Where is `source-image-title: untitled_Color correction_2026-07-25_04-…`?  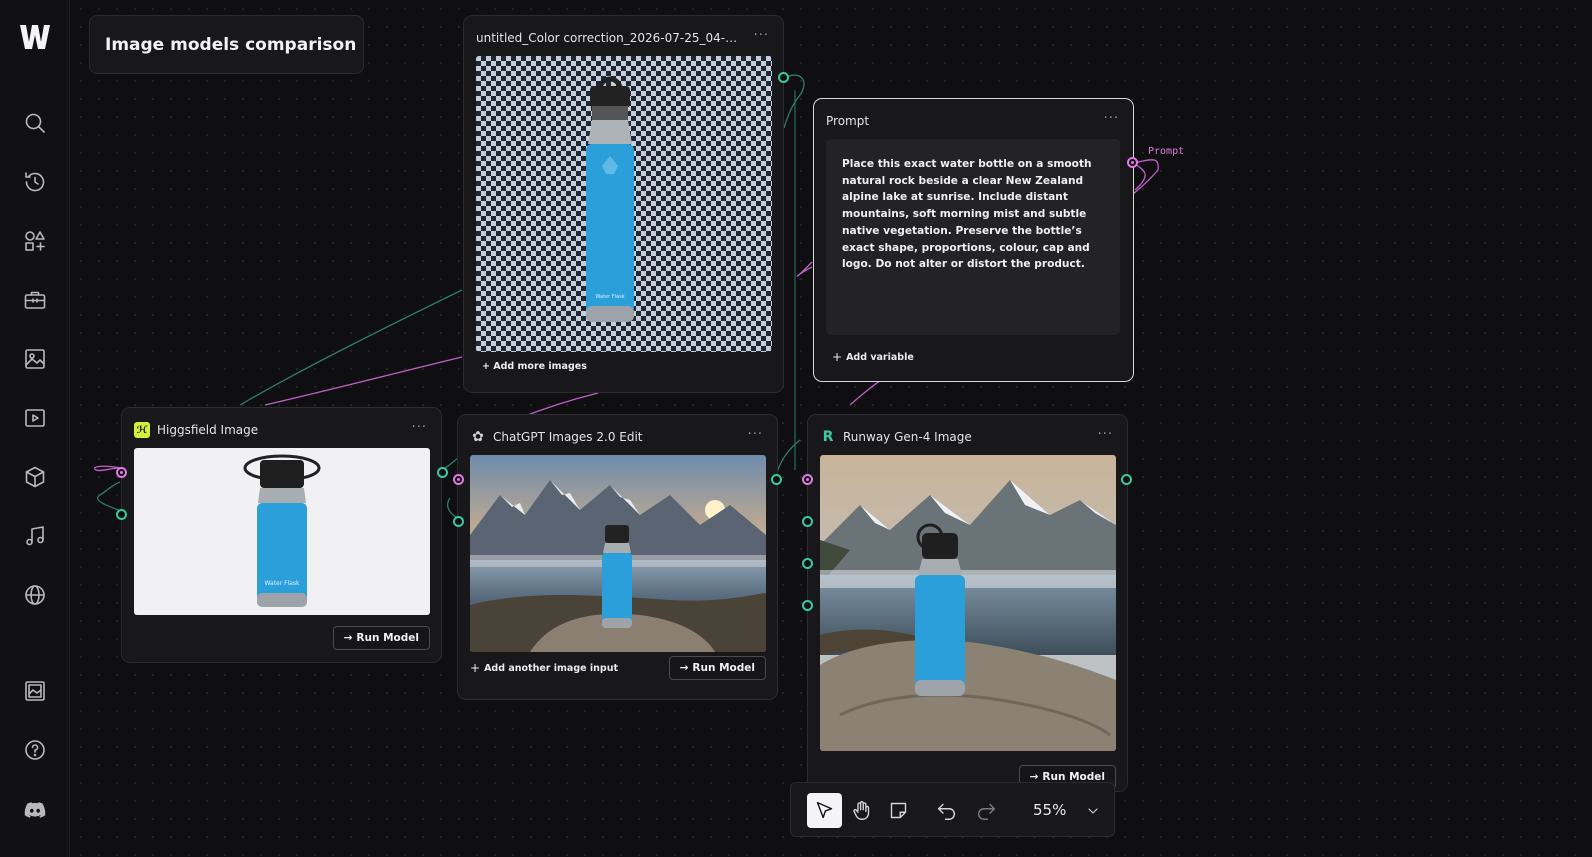 source-image-title: untitled_Color correction_2026-07-25_04-… is located at coordinates (608, 38).